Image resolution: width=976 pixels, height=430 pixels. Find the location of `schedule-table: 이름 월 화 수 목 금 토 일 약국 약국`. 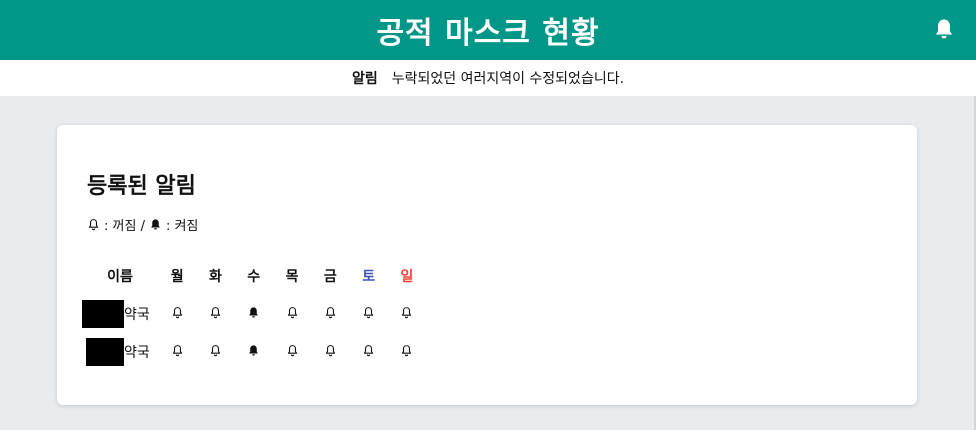

schedule-table: 이름 월 화 수 목 금 토 일 약국 약국 is located at coordinates (254, 314).